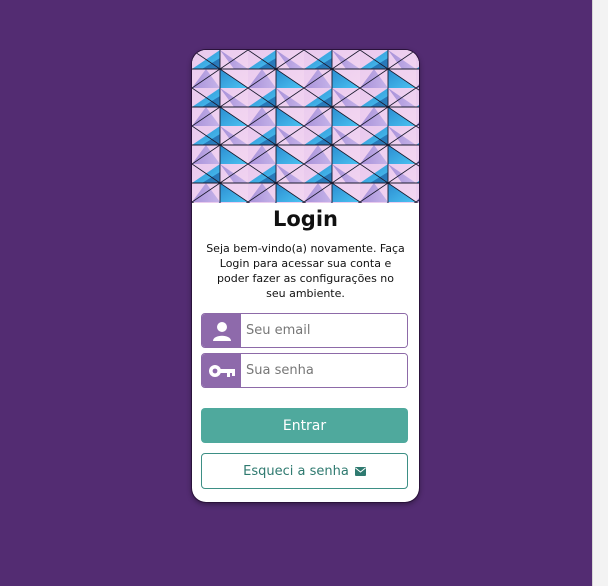 Image resolution: width=608 pixels, height=586 pixels. I want to click on forgot-password-button: Esqueci a senha, so click(304, 471).